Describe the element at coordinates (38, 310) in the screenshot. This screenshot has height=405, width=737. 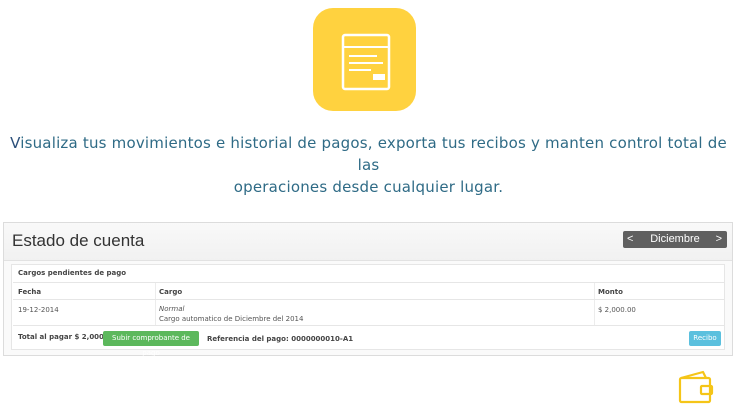
I see `row-fecha: 19-12-2014` at that location.